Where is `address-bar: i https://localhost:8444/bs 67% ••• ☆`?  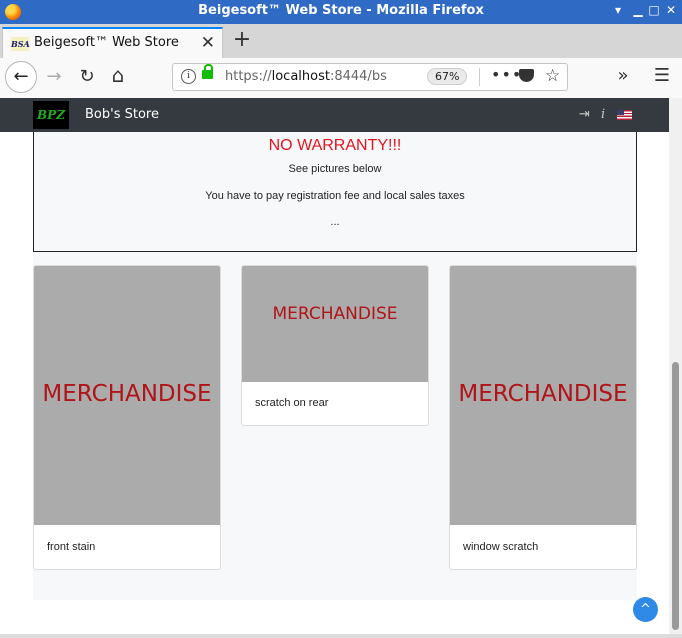 address-bar: i https://localhost:8444/bs 67% ••• ☆ is located at coordinates (370, 77).